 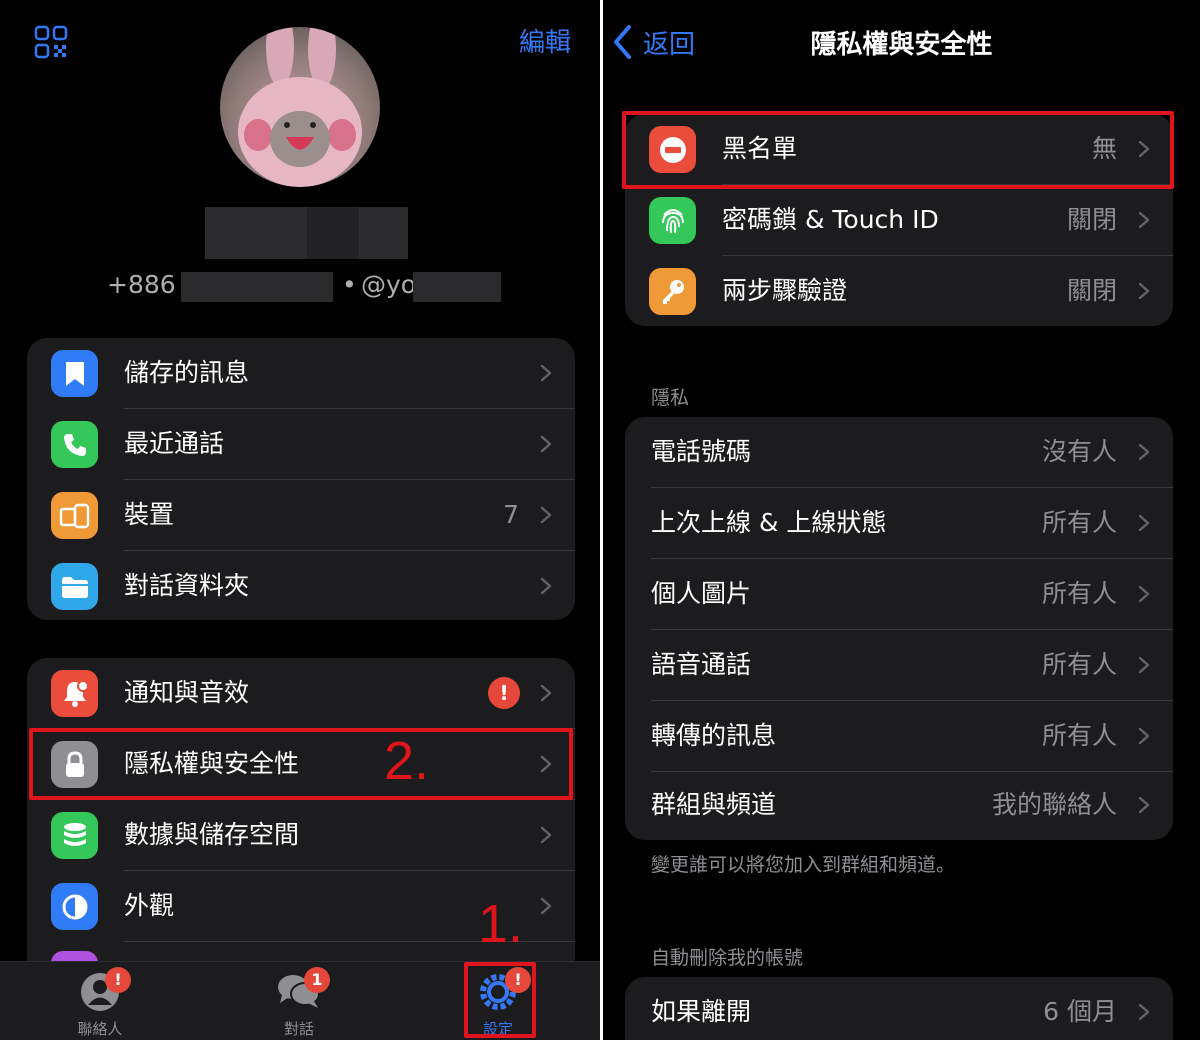 I want to click on row-devices: 裝置 7, so click(x=301, y=515).